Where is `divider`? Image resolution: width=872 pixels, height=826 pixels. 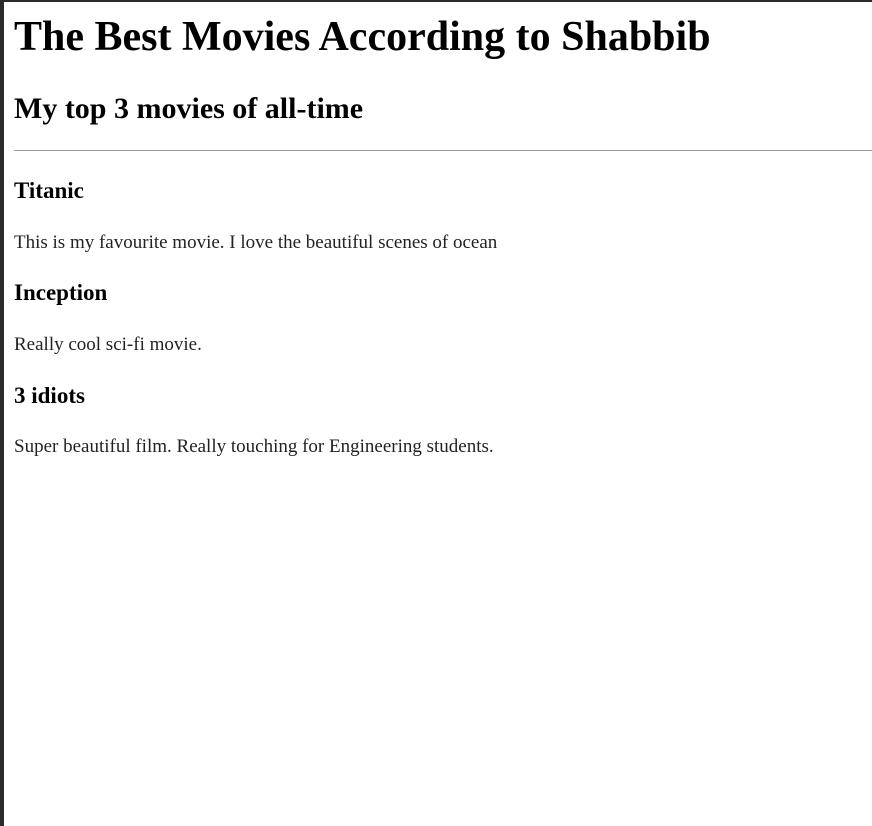 divider is located at coordinates (443, 150).